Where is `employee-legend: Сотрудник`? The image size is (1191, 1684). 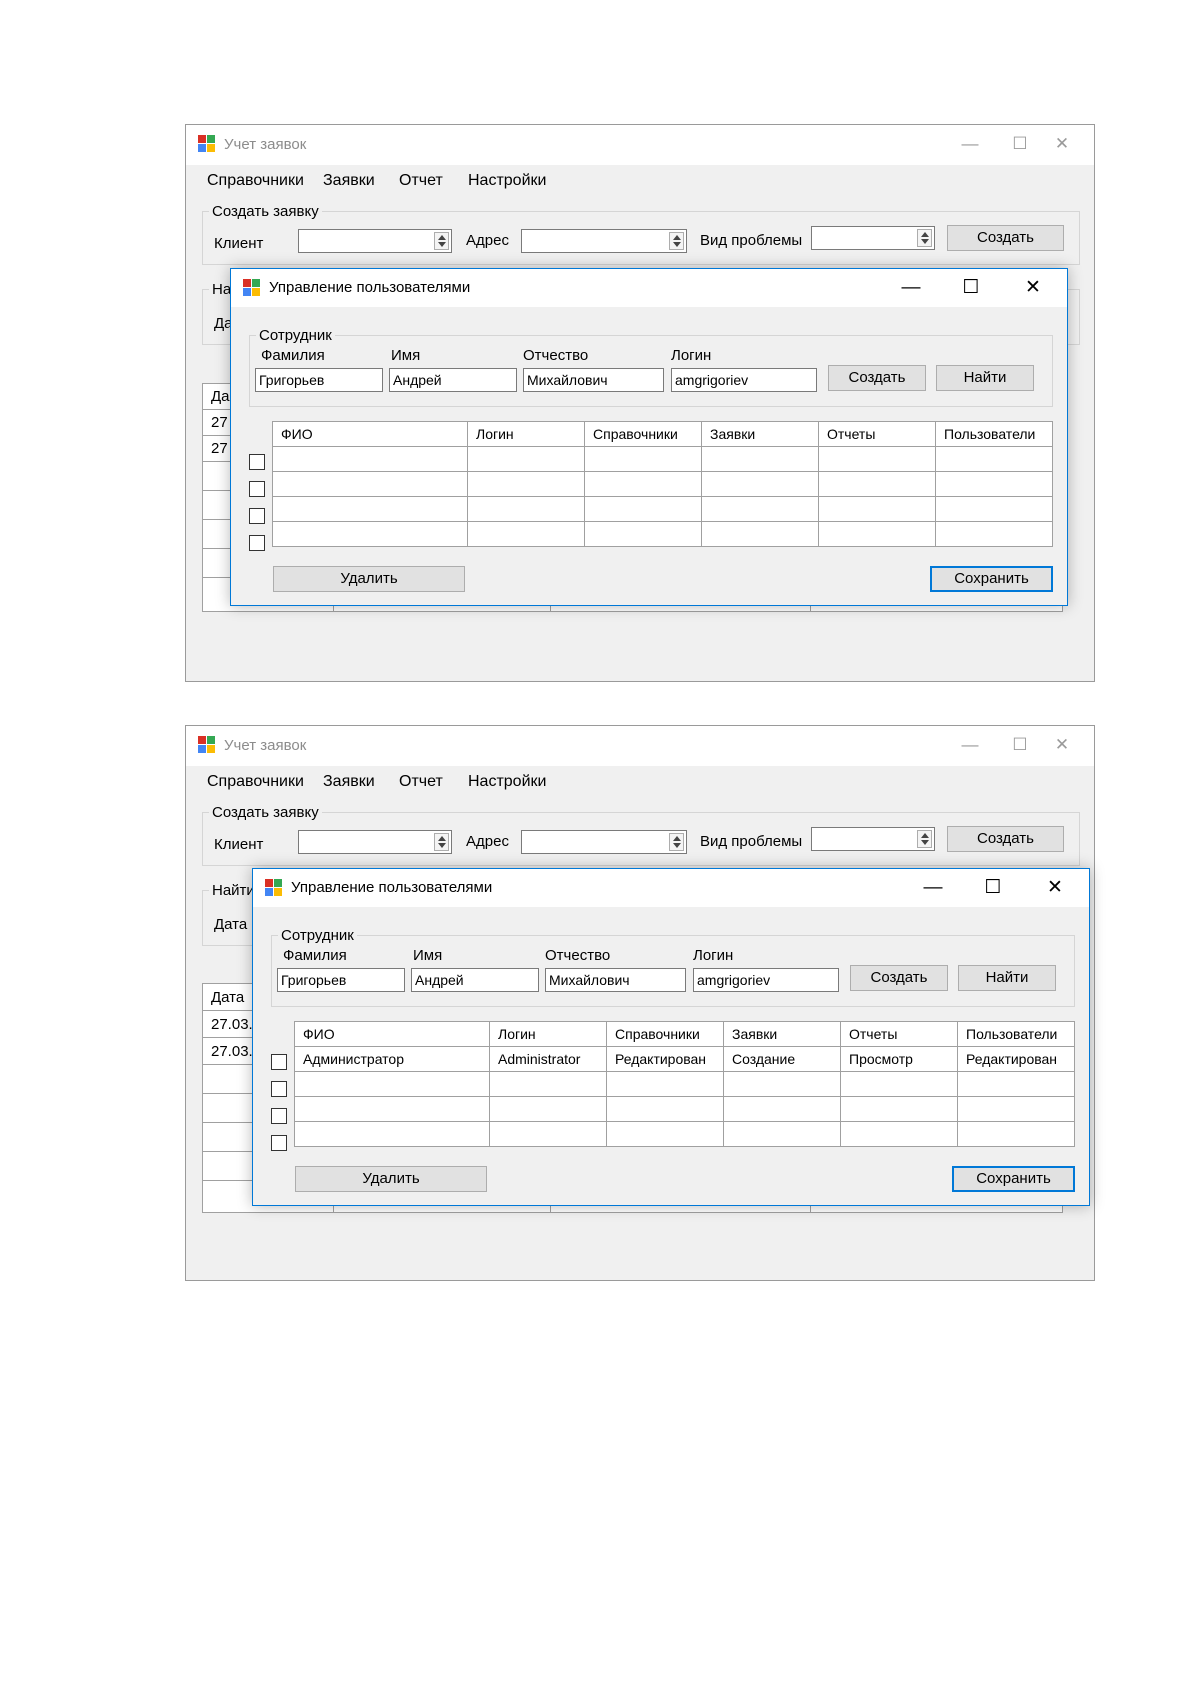 employee-legend: Сотрудник is located at coordinates (295, 335).